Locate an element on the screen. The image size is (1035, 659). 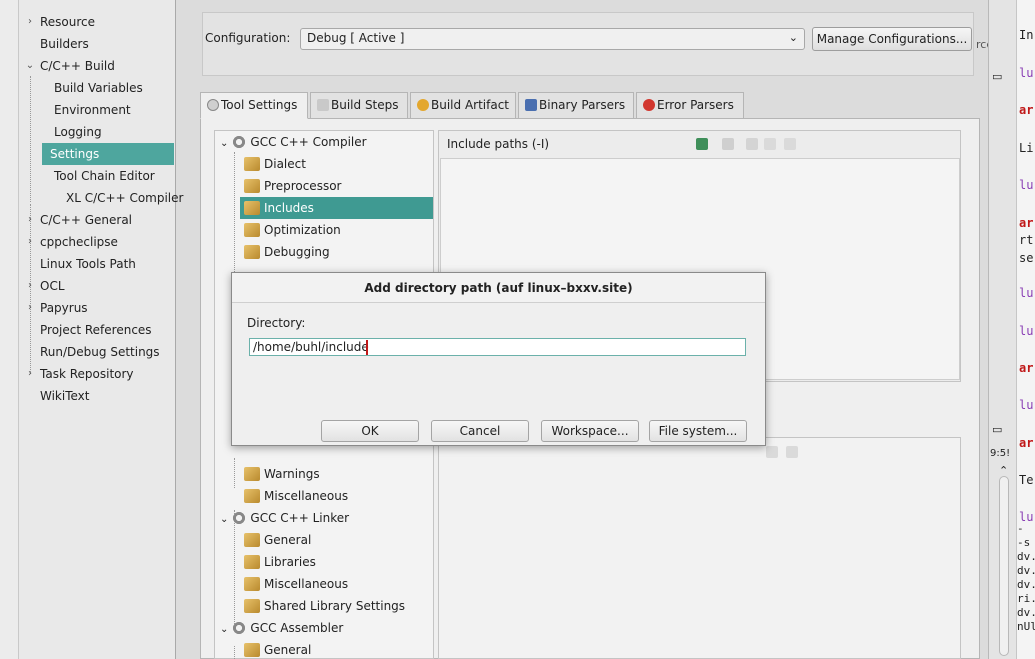
sidebar-item: › Papyrus is located at coordinates (58, 308).